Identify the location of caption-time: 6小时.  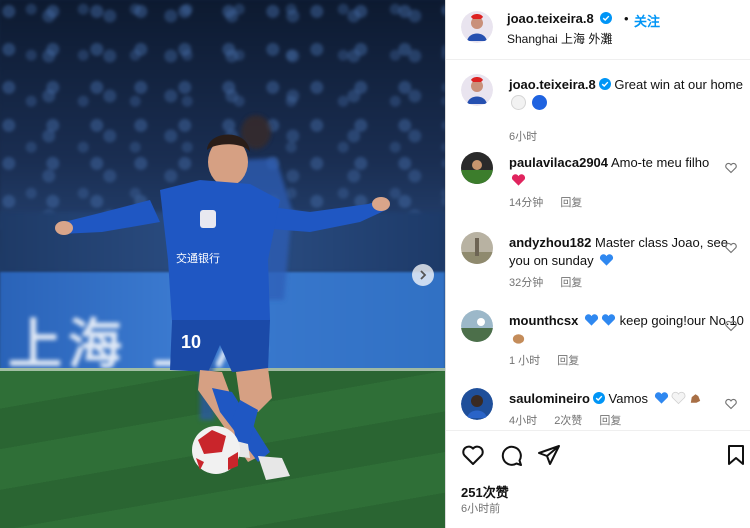
(523, 137).